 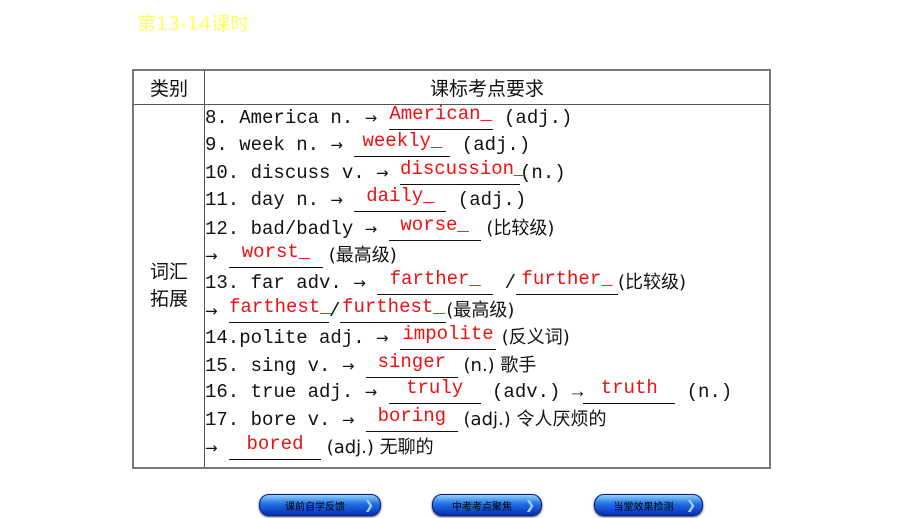 What do you see at coordinates (168, 299) in the screenshot?
I see `category-line: 拓展` at bounding box center [168, 299].